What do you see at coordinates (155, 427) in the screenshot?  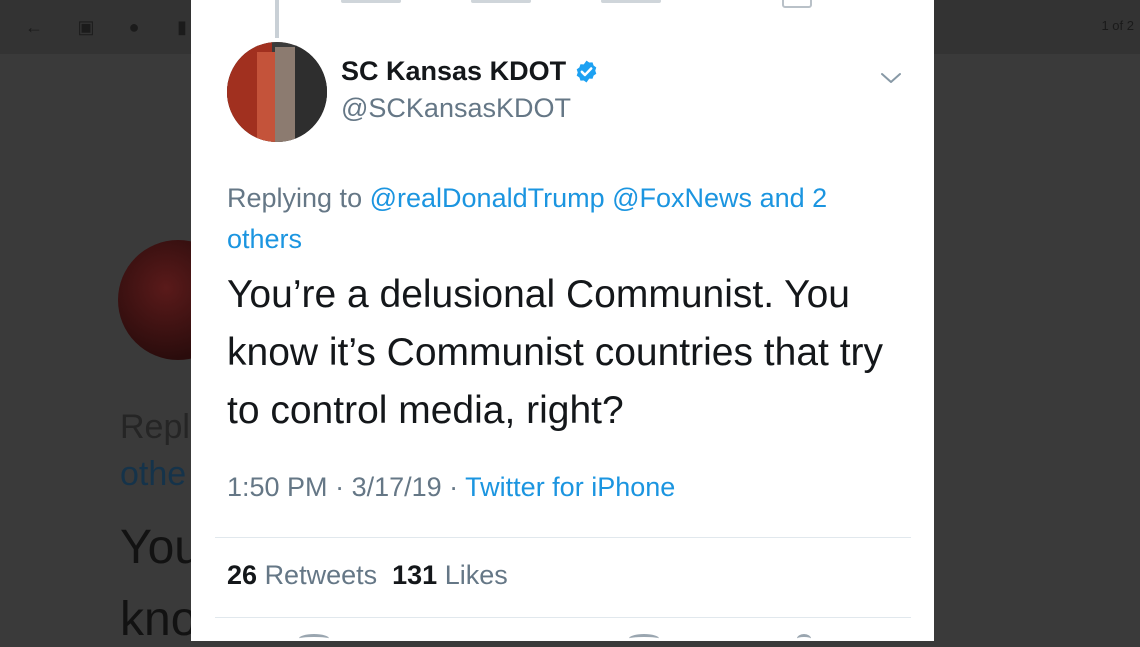 I see `background-reply-text: Repl` at bounding box center [155, 427].